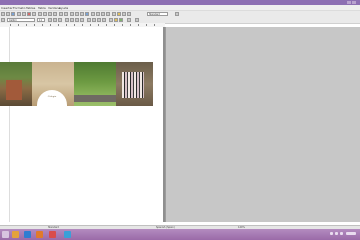  I want to click on nonprinting-chars-icon, so click(108, 14).